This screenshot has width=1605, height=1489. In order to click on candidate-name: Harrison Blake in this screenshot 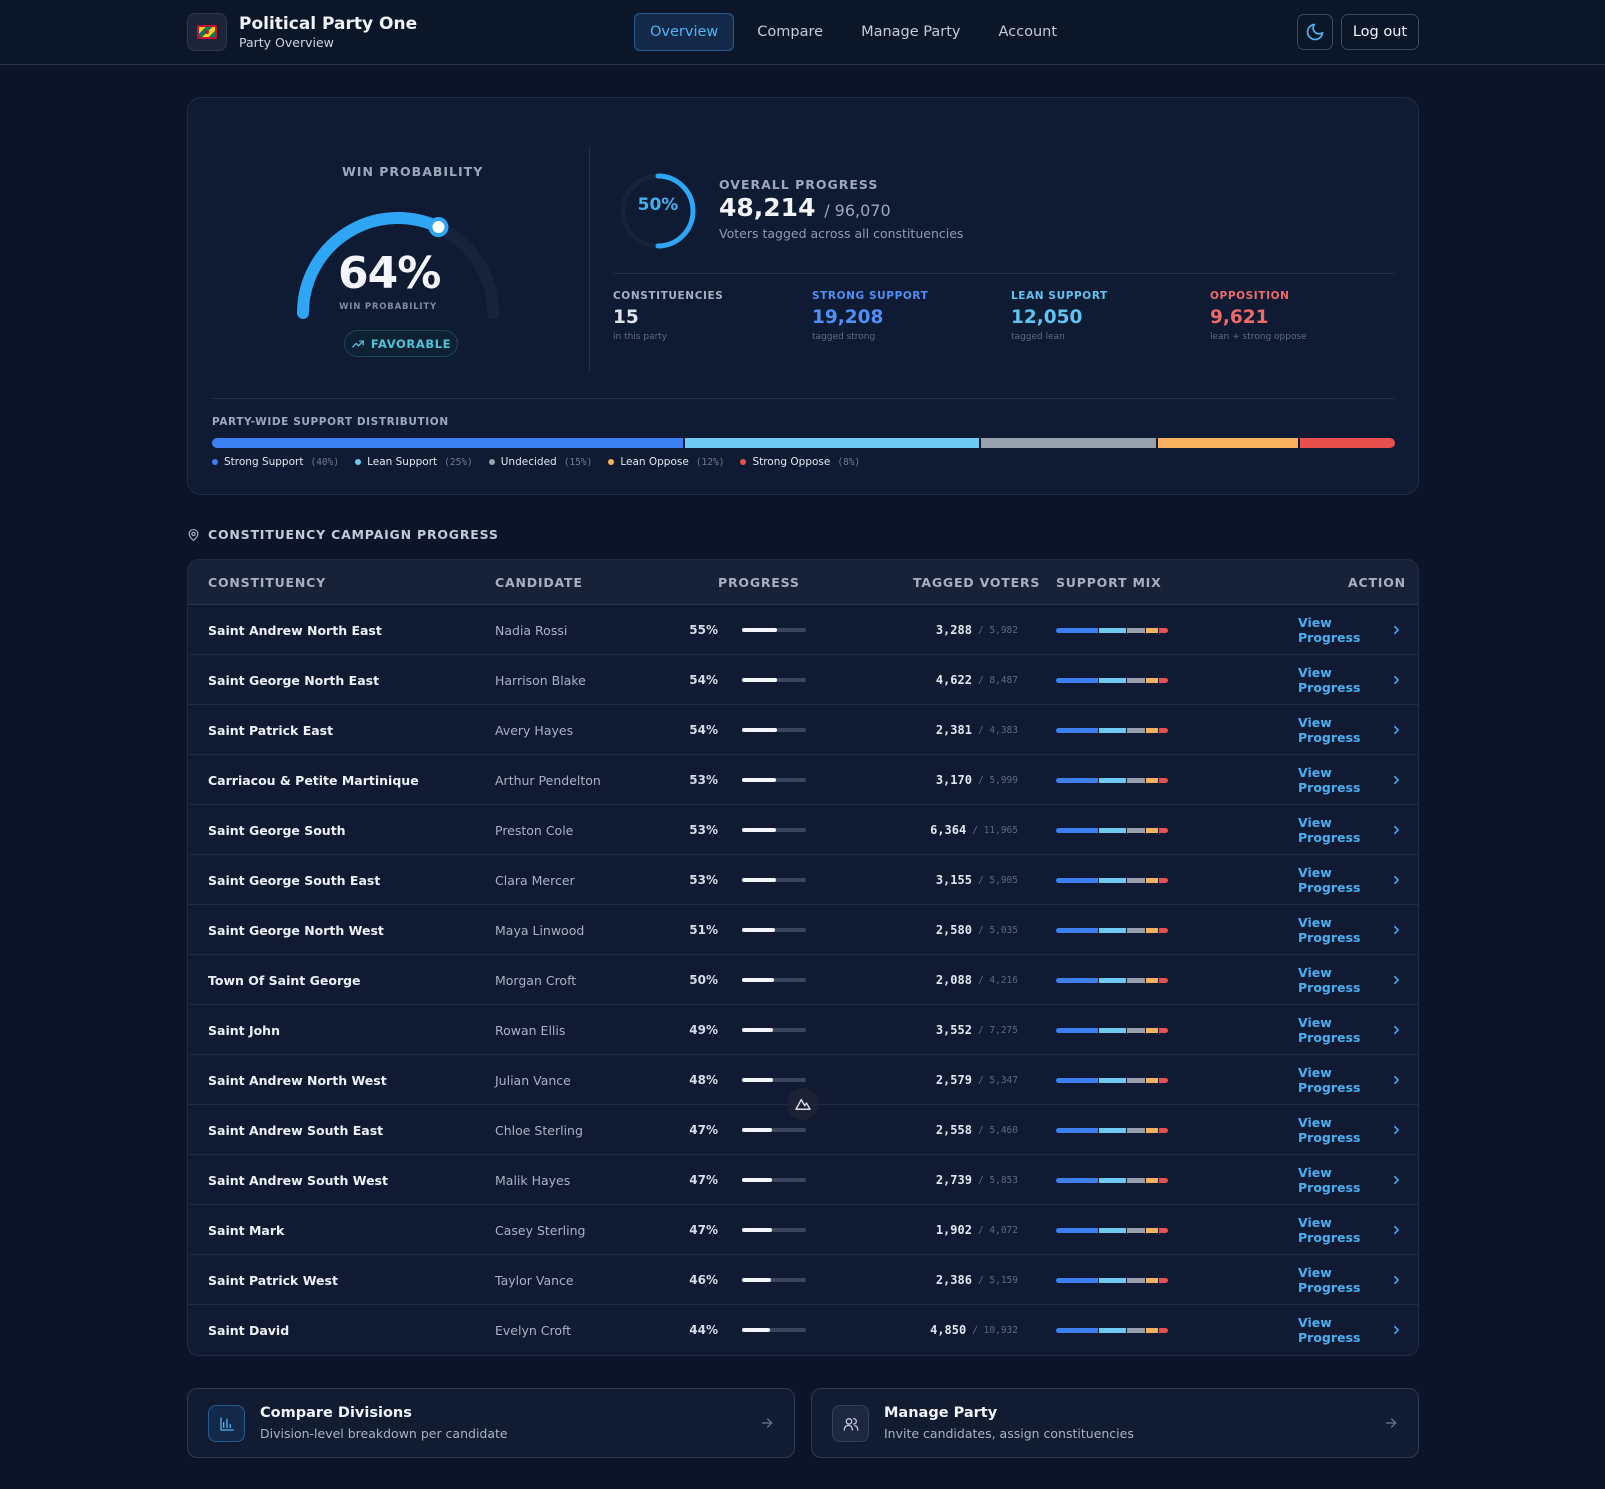, I will do `click(540, 680)`.